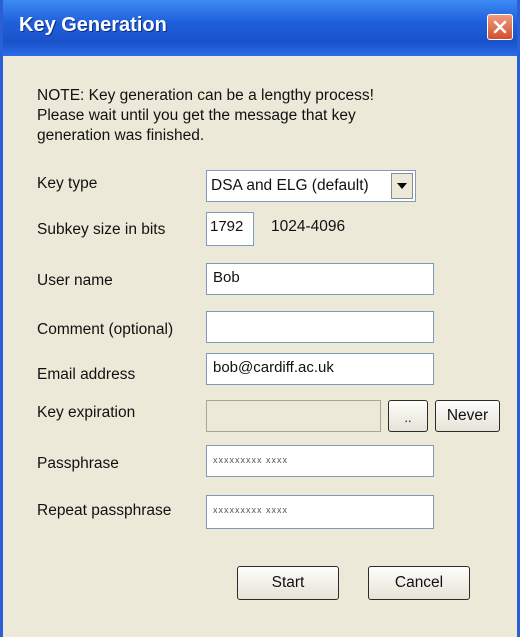 The height and width of the screenshot is (637, 520). I want to click on subkey-size-label: Subkey size in bits, so click(101, 229).